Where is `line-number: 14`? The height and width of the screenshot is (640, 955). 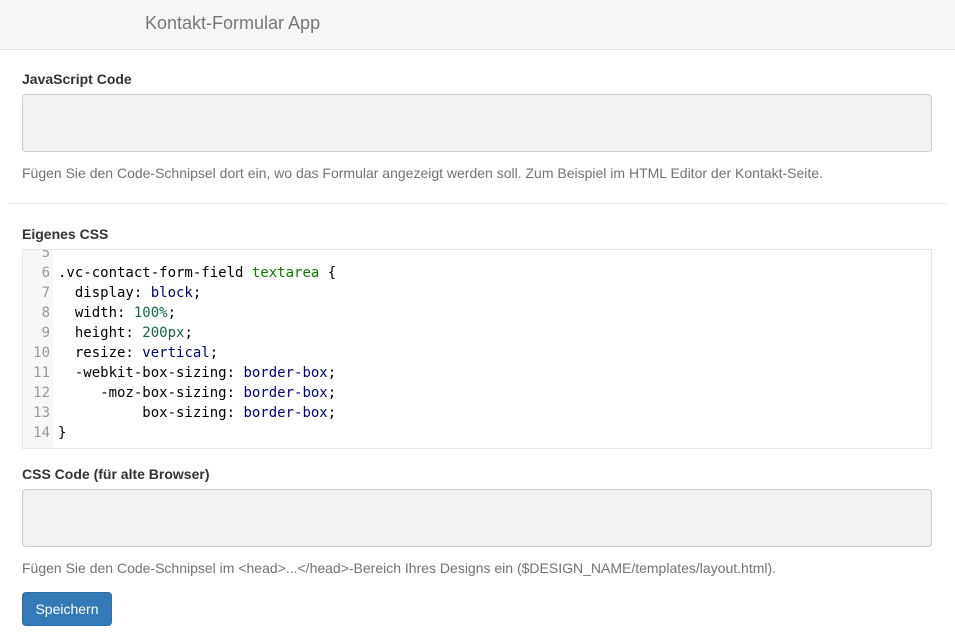
line-number: 14 is located at coordinates (41, 433).